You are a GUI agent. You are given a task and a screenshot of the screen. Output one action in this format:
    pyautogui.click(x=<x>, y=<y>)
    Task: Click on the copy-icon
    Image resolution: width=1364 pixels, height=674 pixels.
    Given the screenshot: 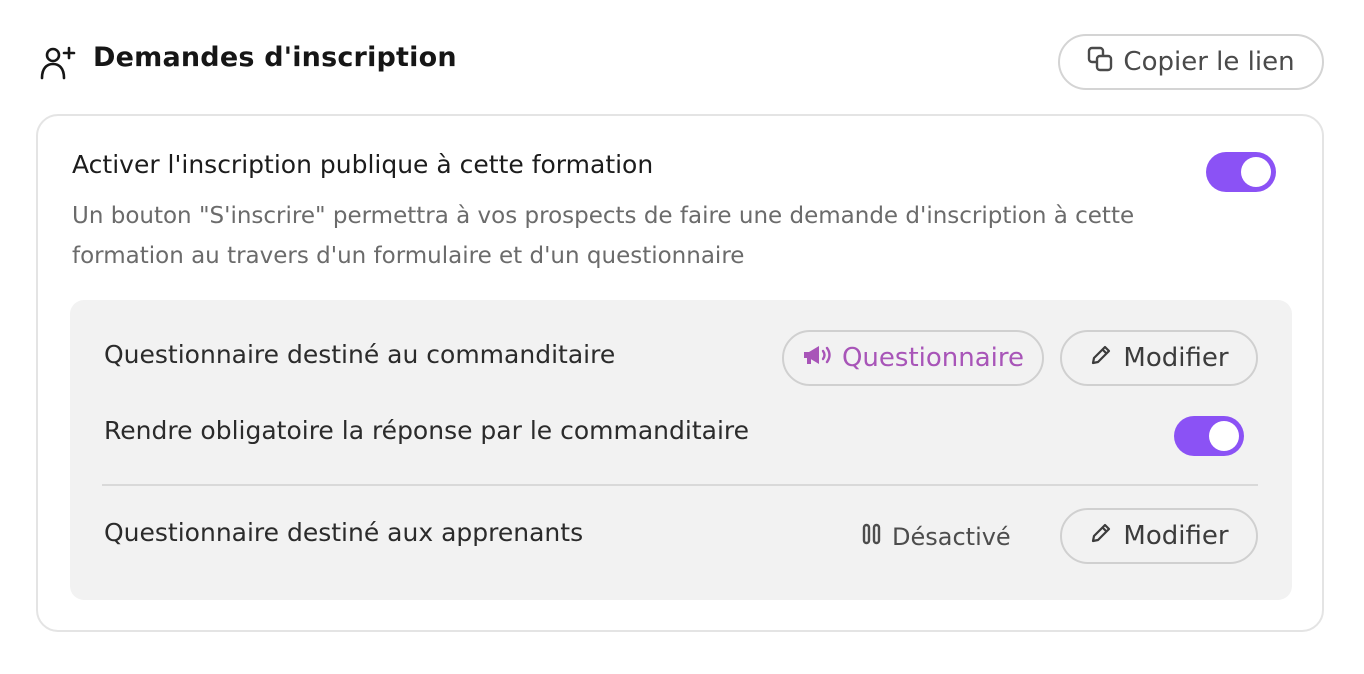 What is the action you would take?
    pyautogui.click(x=1100, y=62)
    